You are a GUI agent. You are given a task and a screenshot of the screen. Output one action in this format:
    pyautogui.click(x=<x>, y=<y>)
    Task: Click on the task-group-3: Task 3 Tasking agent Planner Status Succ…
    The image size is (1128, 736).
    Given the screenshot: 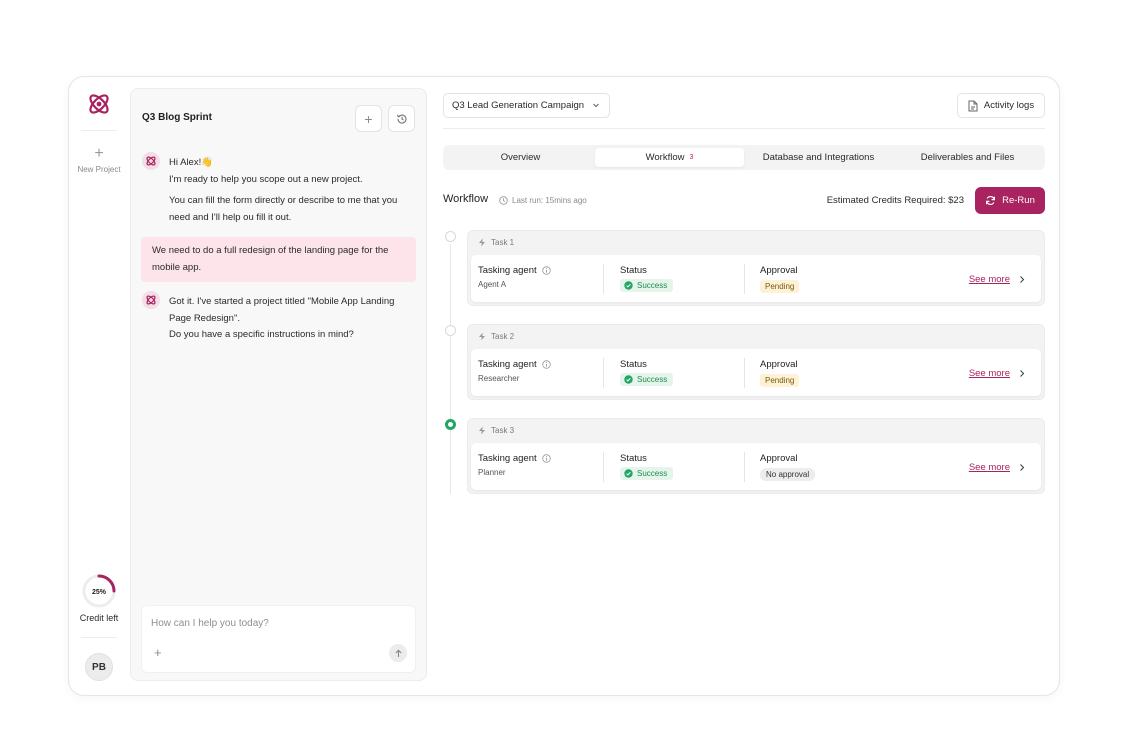 What is the action you would take?
    pyautogui.click(x=756, y=456)
    